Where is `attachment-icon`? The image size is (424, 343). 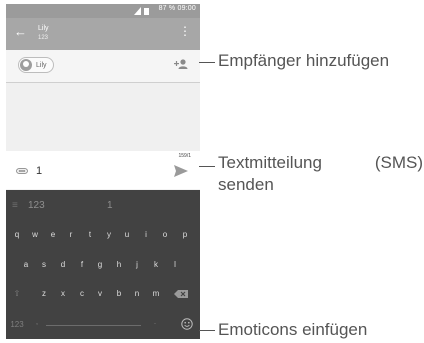
attachment-icon is located at coordinates (22, 171).